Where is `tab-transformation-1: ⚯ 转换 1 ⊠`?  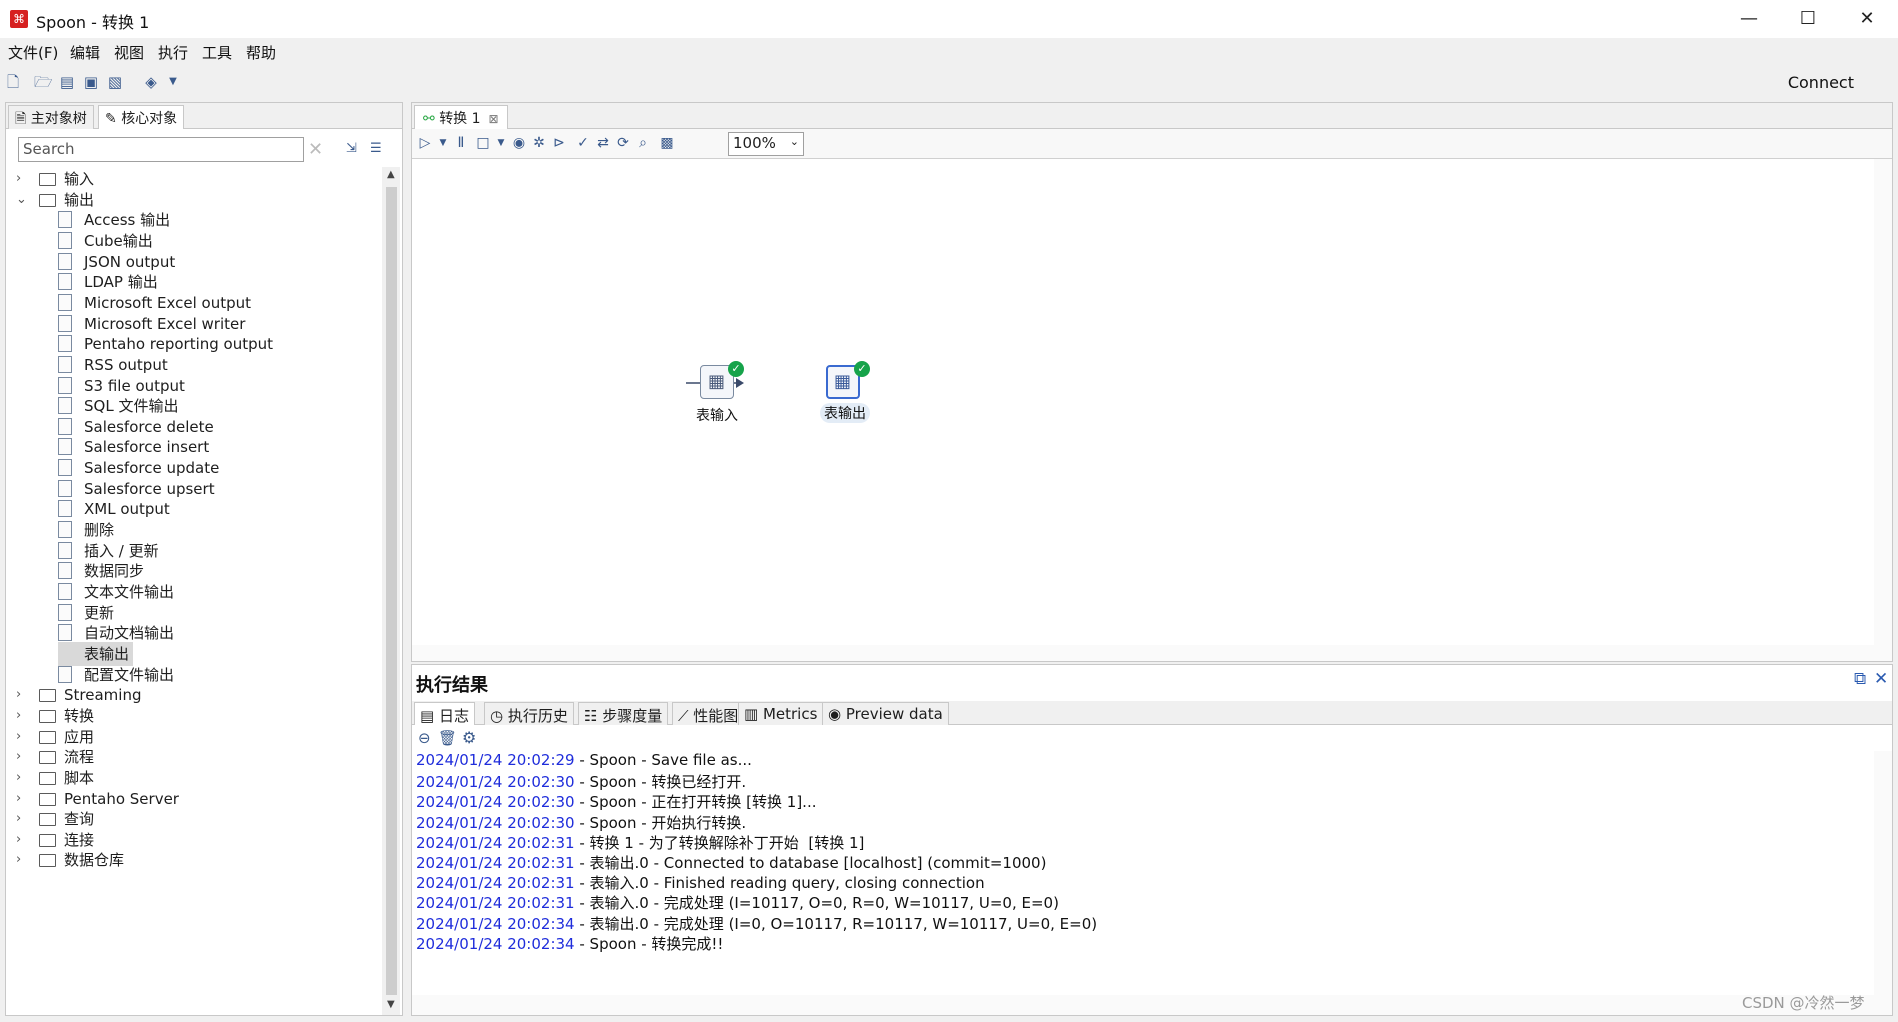 tab-transformation-1: ⚯ 转换 1 ⊠ is located at coordinates (461, 117).